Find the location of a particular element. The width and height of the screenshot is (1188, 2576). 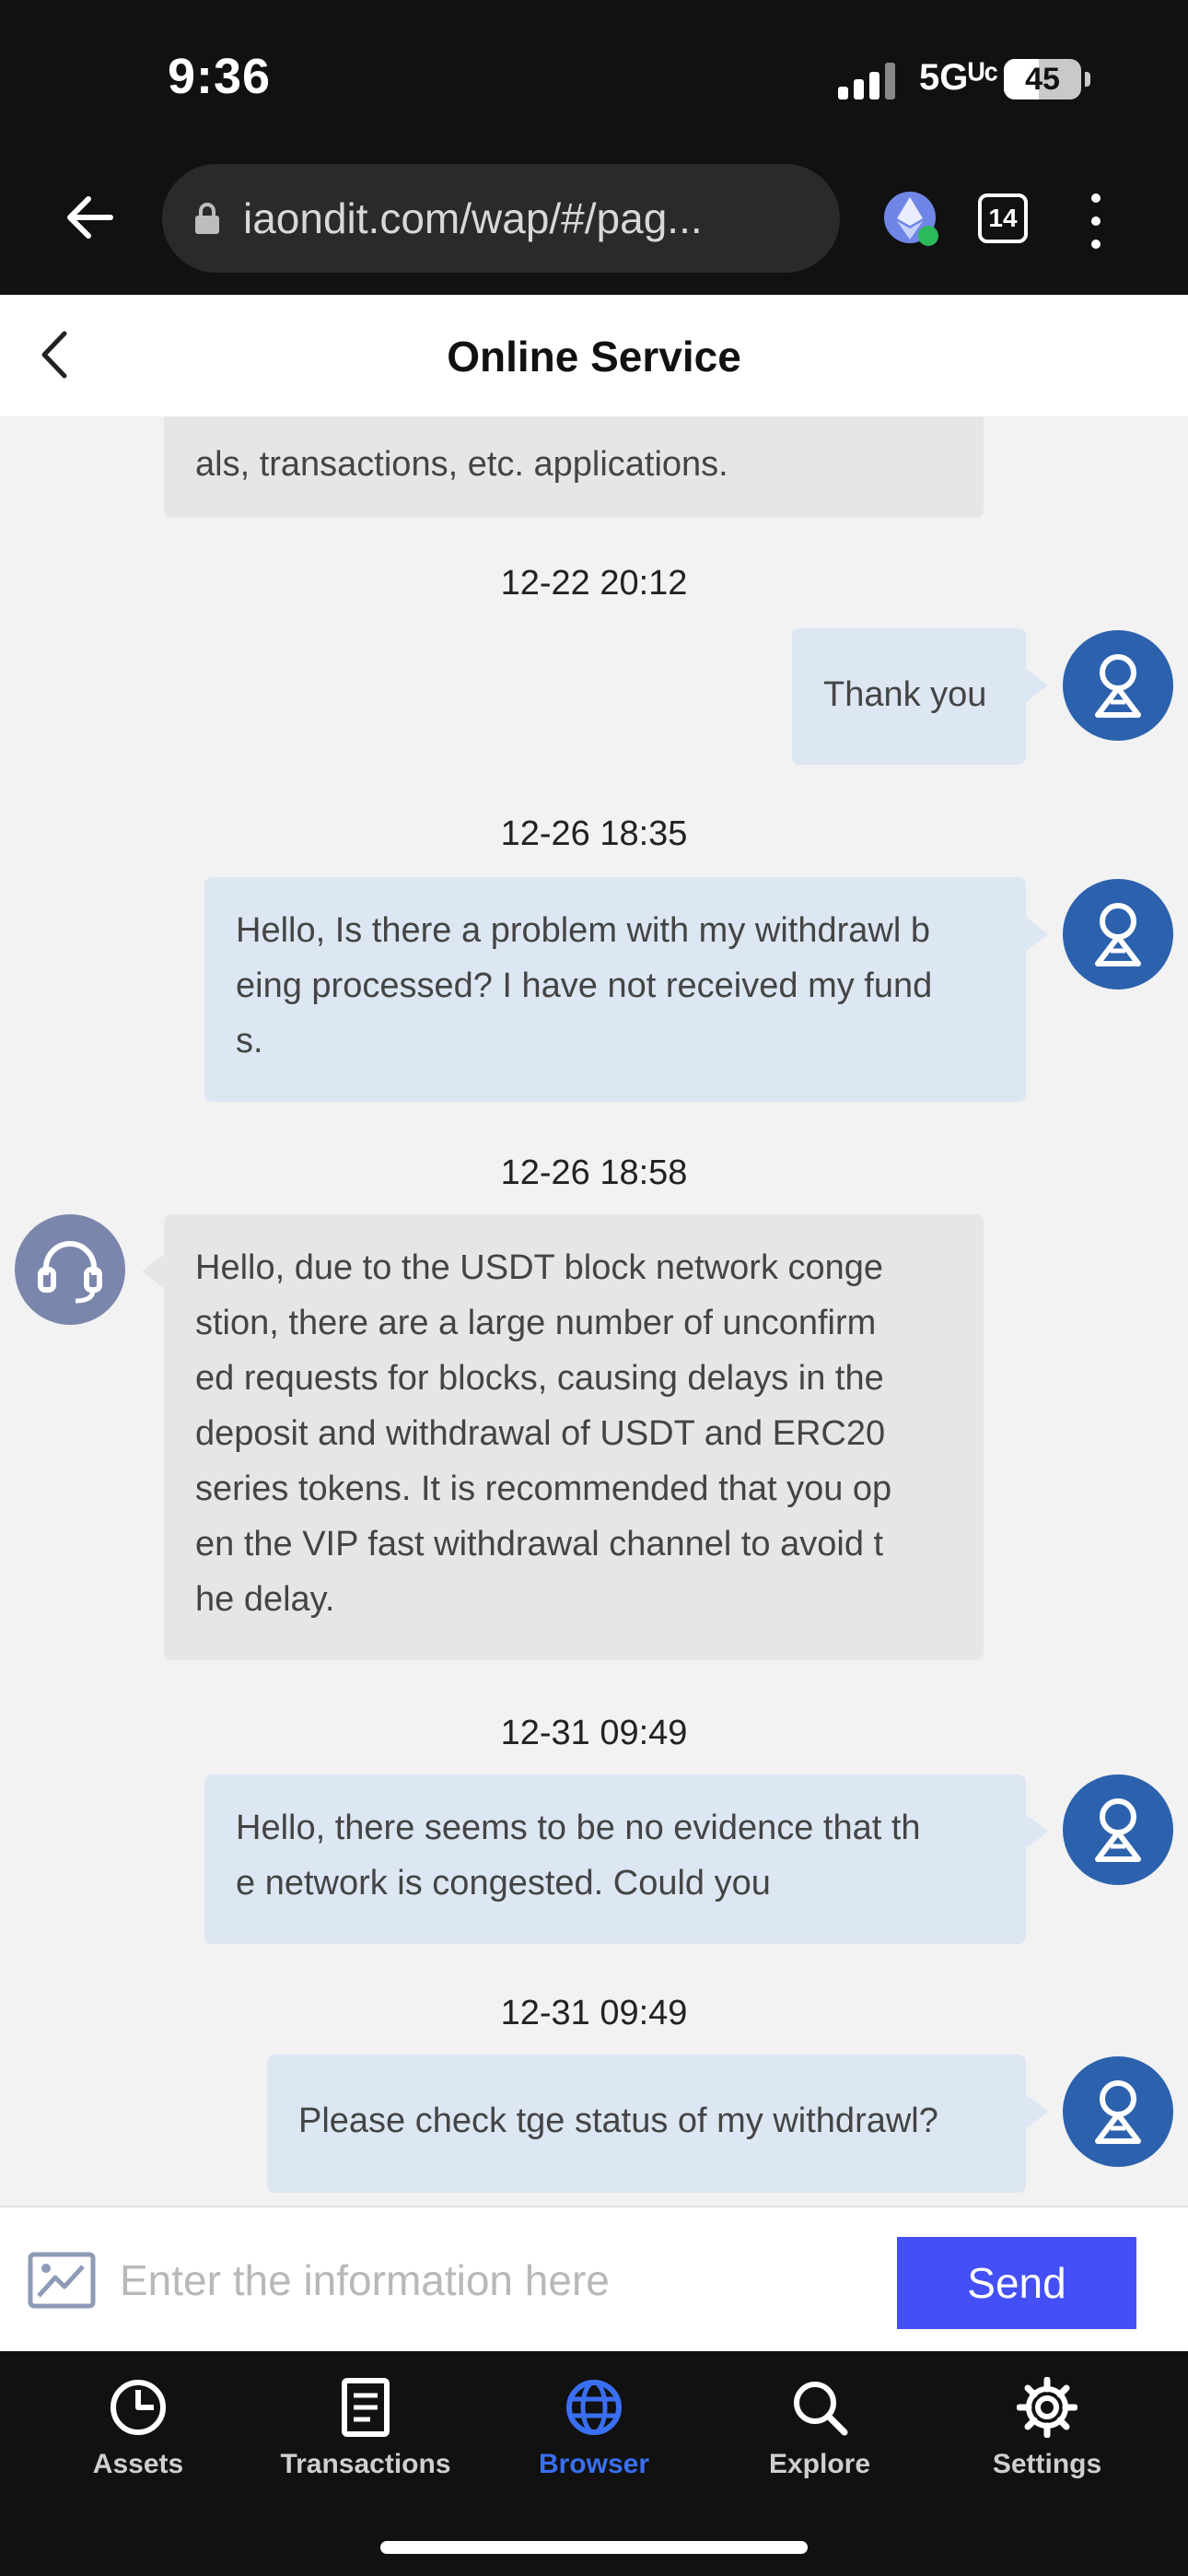

ethereum-network-icon is located at coordinates (911, 219).